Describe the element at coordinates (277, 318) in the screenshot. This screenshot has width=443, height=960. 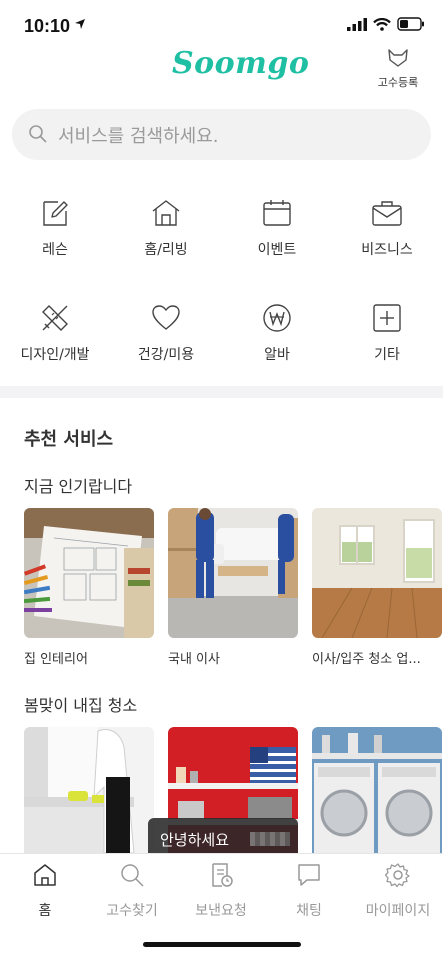
I see `won-icon` at that location.